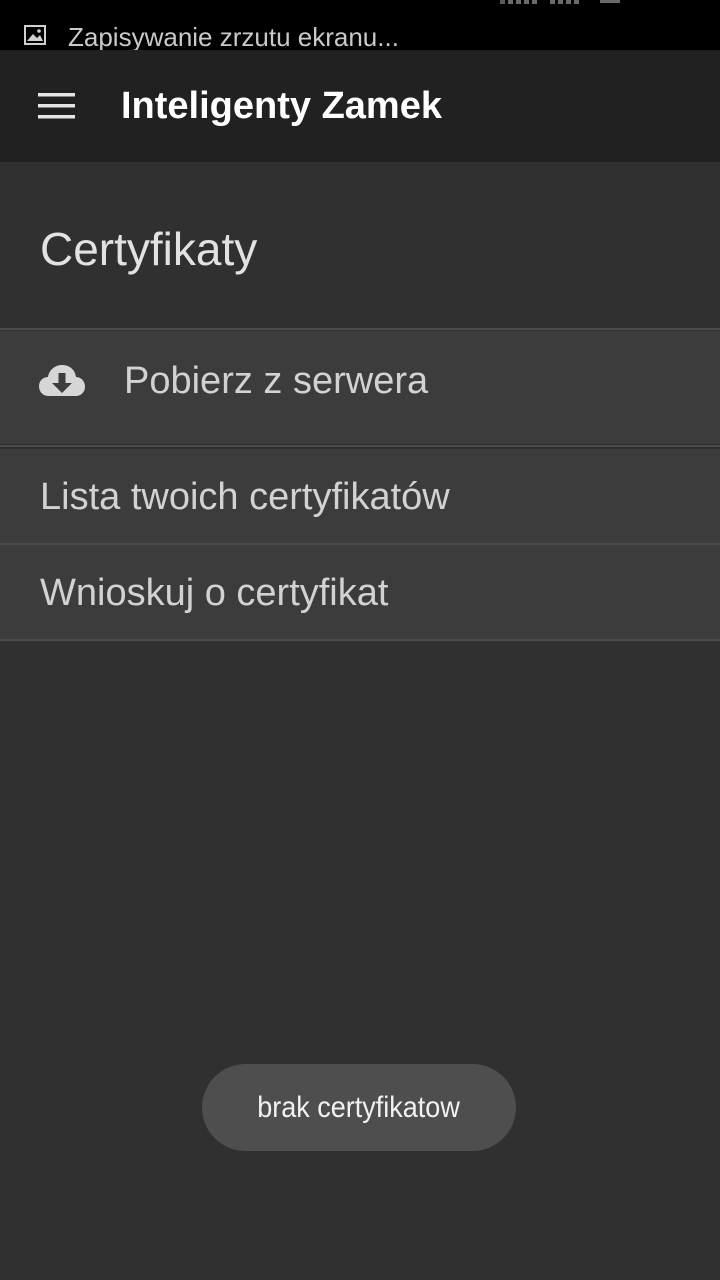 The image size is (720, 1280). What do you see at coordinates (62, 380) in the screenshot?
I see `cloud-download-icon` at bounding box center [62, 380].